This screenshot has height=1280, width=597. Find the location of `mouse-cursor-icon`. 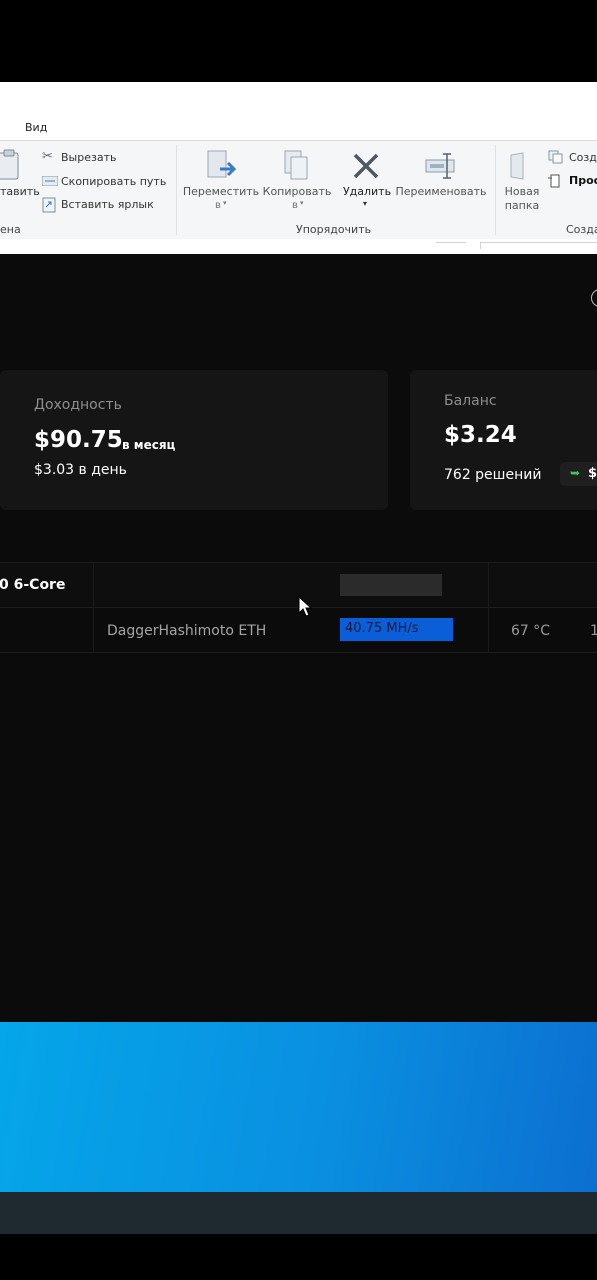

mouse-cursor-icon is located at coordinates (305, 606).